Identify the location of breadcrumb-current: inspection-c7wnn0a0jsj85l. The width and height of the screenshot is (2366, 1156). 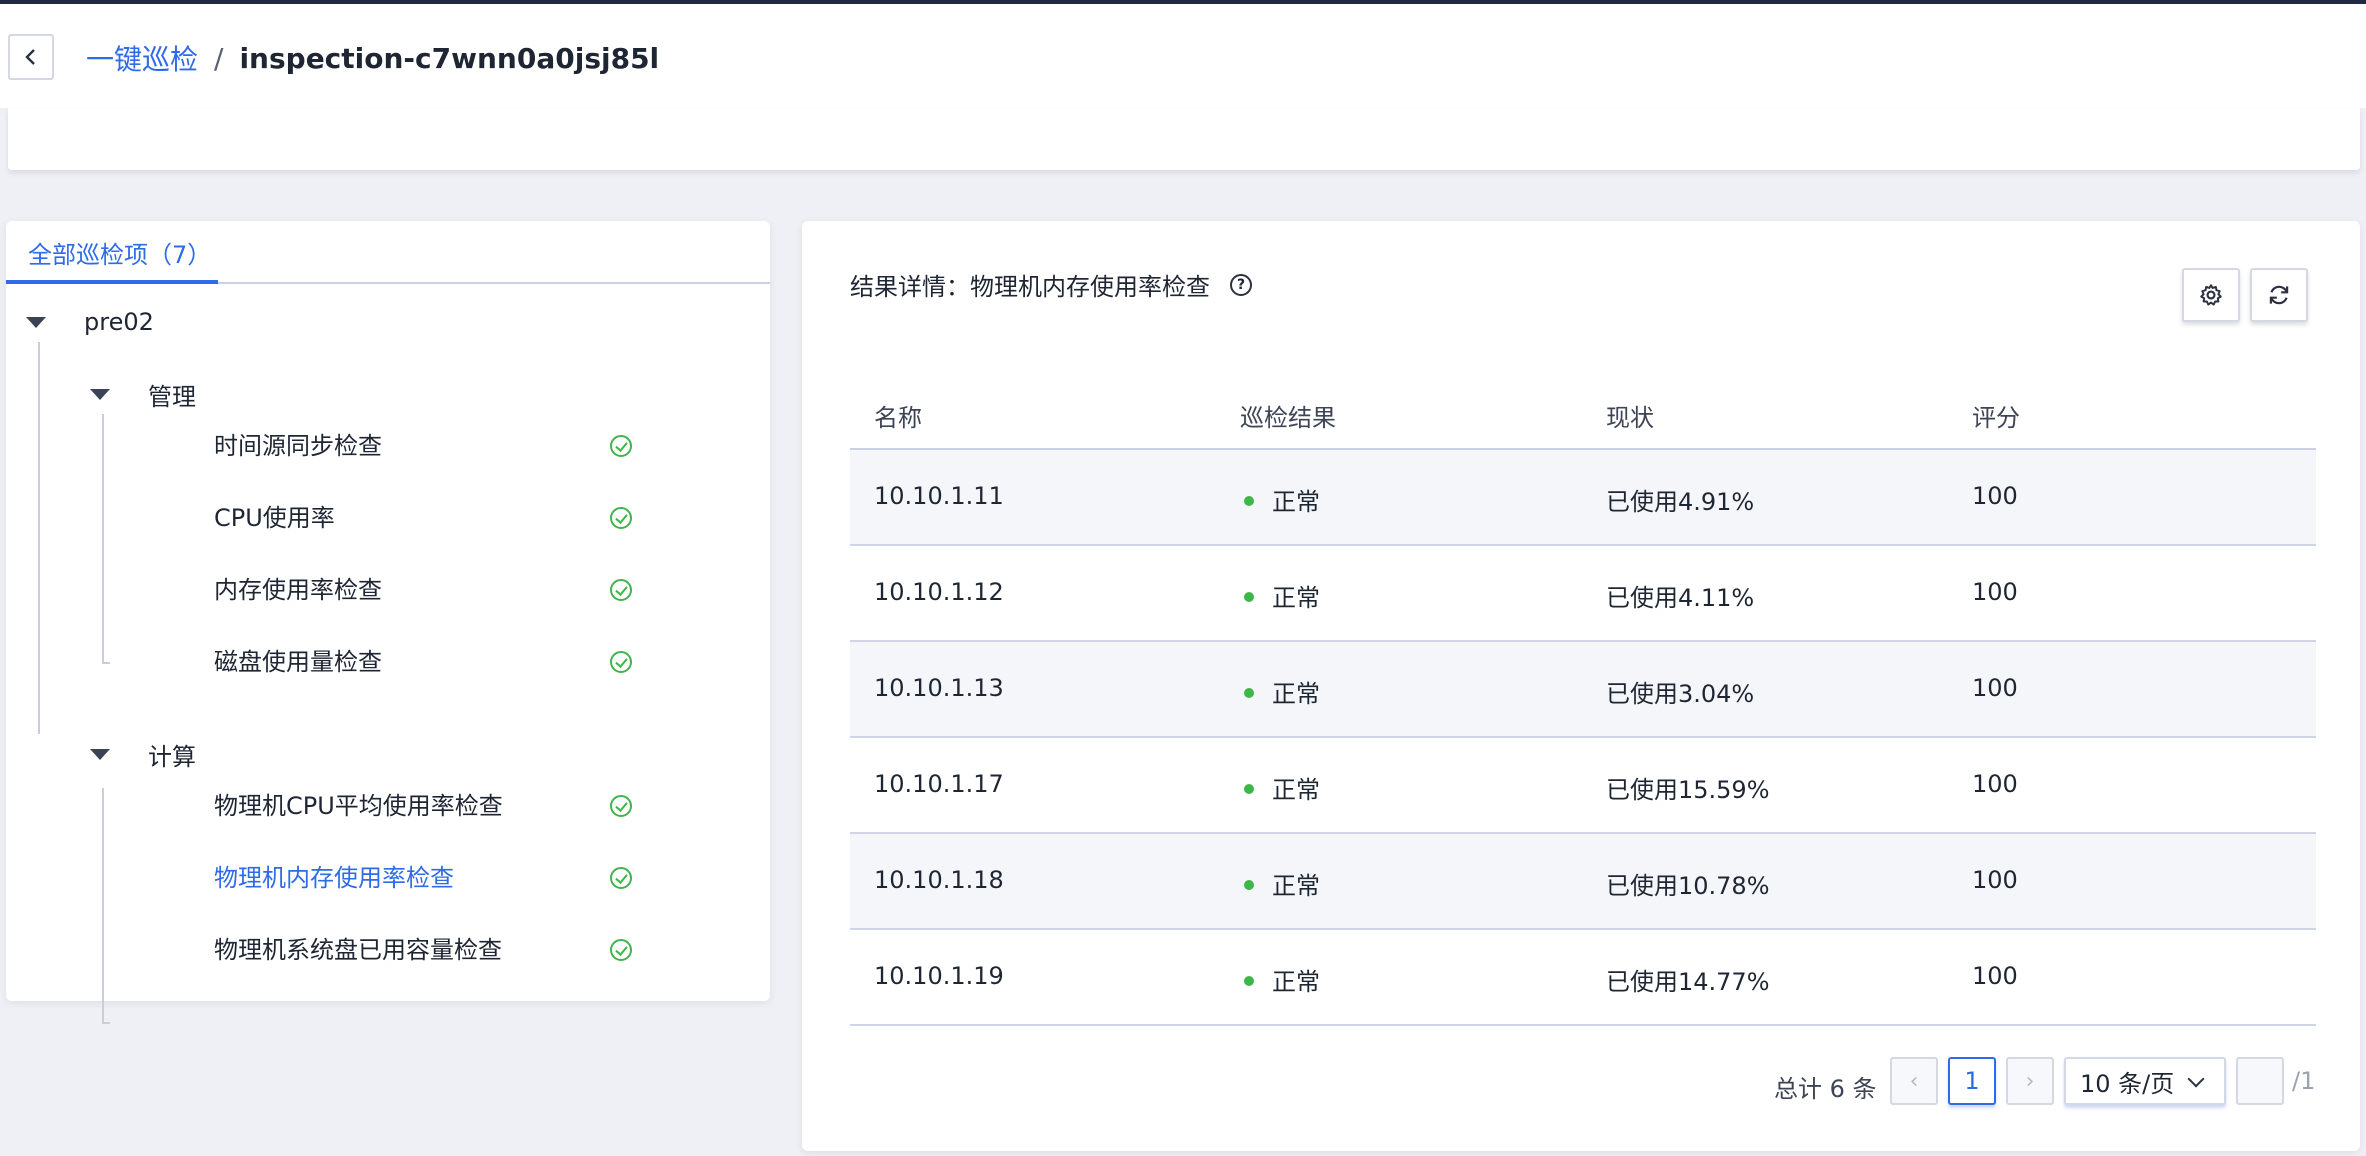
(449, 58).